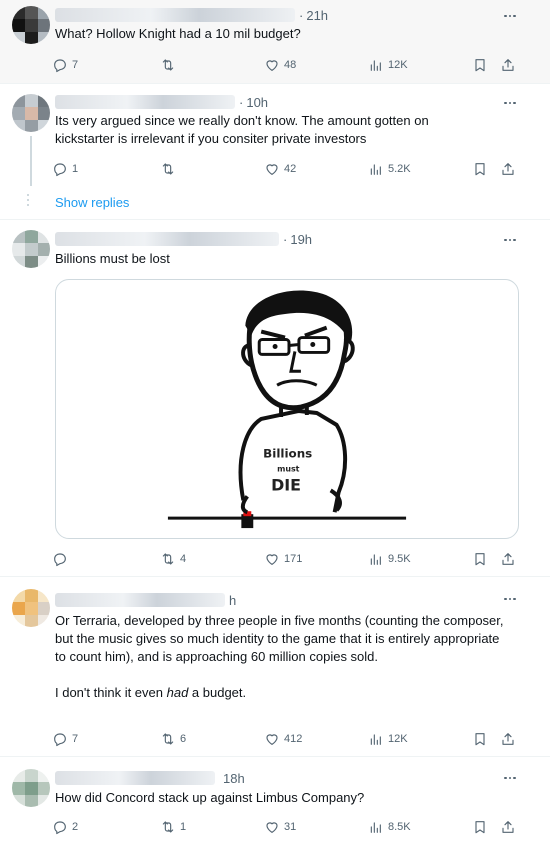 The image size is (550, 844). What do you see at coordinates (92, 202) in the screenshot?
I see `show-replies-link: Show replies` at bounding box center [92, 202].